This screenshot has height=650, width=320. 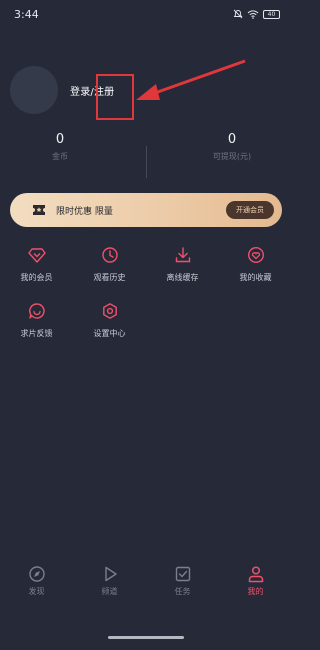 I want to click on battery-icon: 40, so click(x=271, y=14).